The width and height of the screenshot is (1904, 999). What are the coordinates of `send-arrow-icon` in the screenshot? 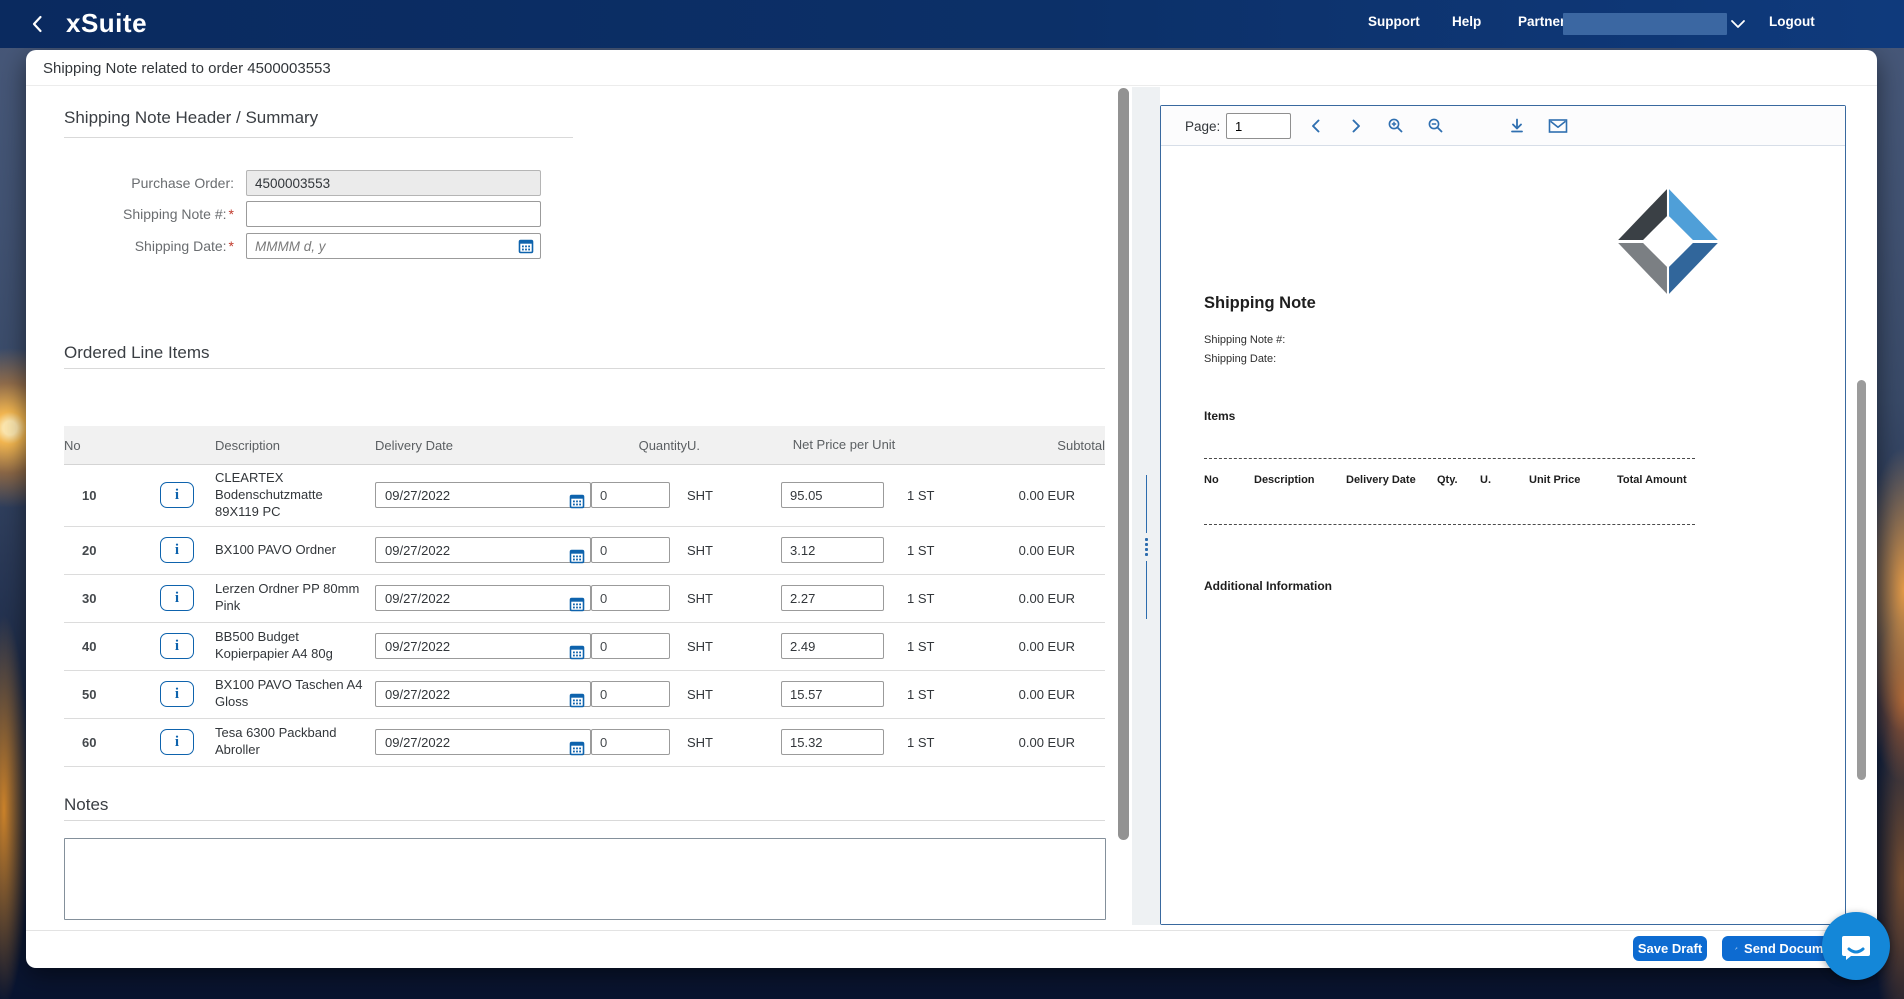 It's located at (1736, 948).